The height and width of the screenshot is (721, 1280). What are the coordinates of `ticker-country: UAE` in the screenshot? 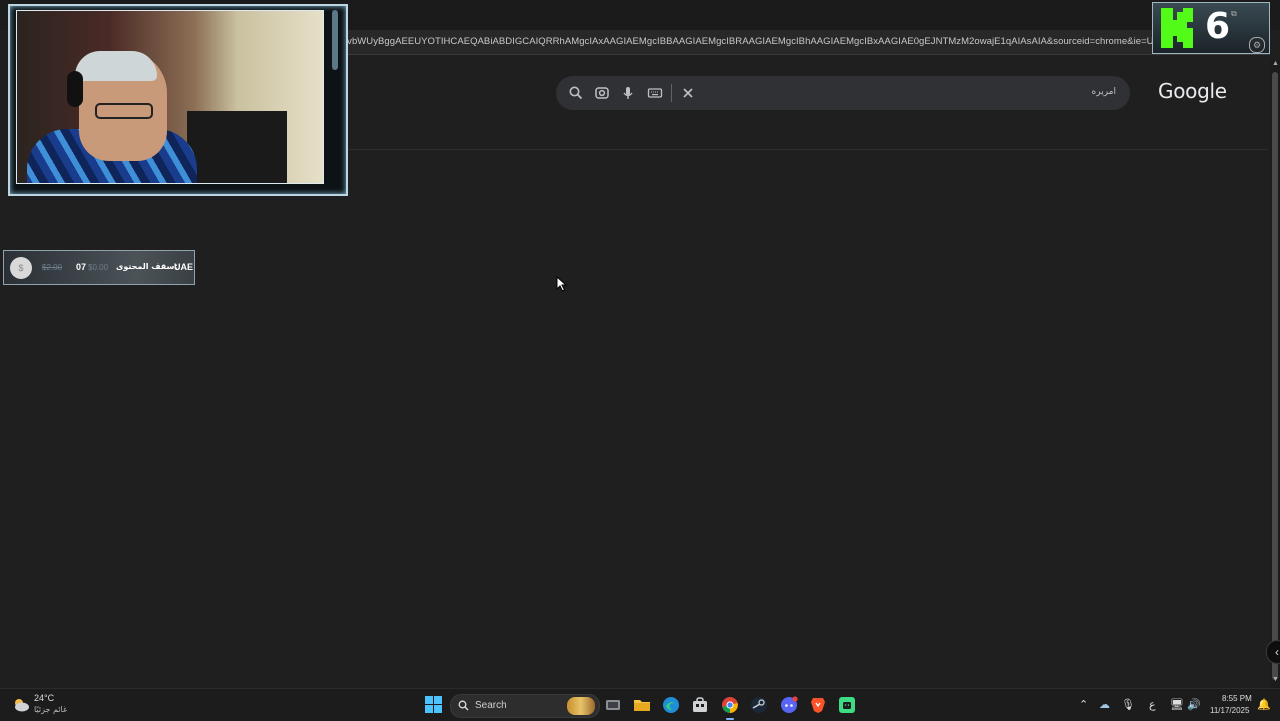 It's located at (184, 267).